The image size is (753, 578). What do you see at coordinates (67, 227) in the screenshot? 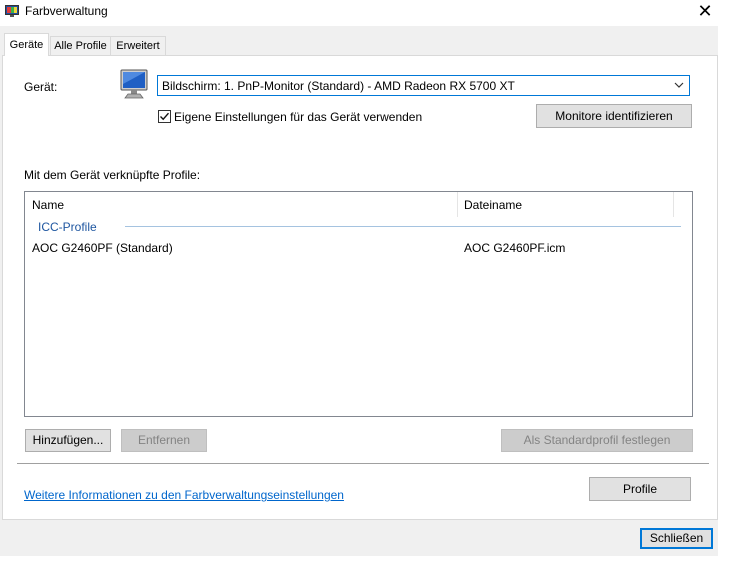
I see `group-label-icc-profiles: ICC-Profile` at bounding box center [67, 227].